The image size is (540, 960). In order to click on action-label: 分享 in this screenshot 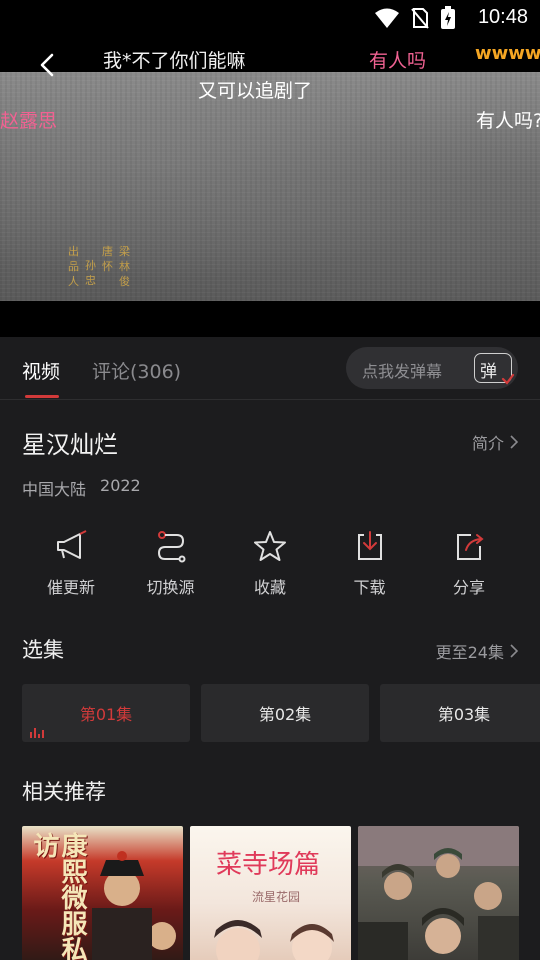, I will do `click(468, 587)`.